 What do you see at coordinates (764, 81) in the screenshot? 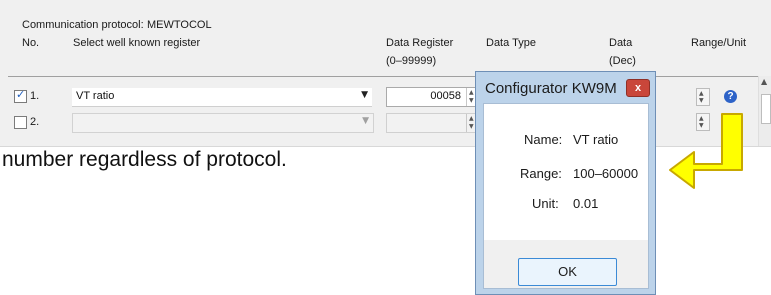
I see `scroll-up-icon: ▲` at bounding box center [764, 81].